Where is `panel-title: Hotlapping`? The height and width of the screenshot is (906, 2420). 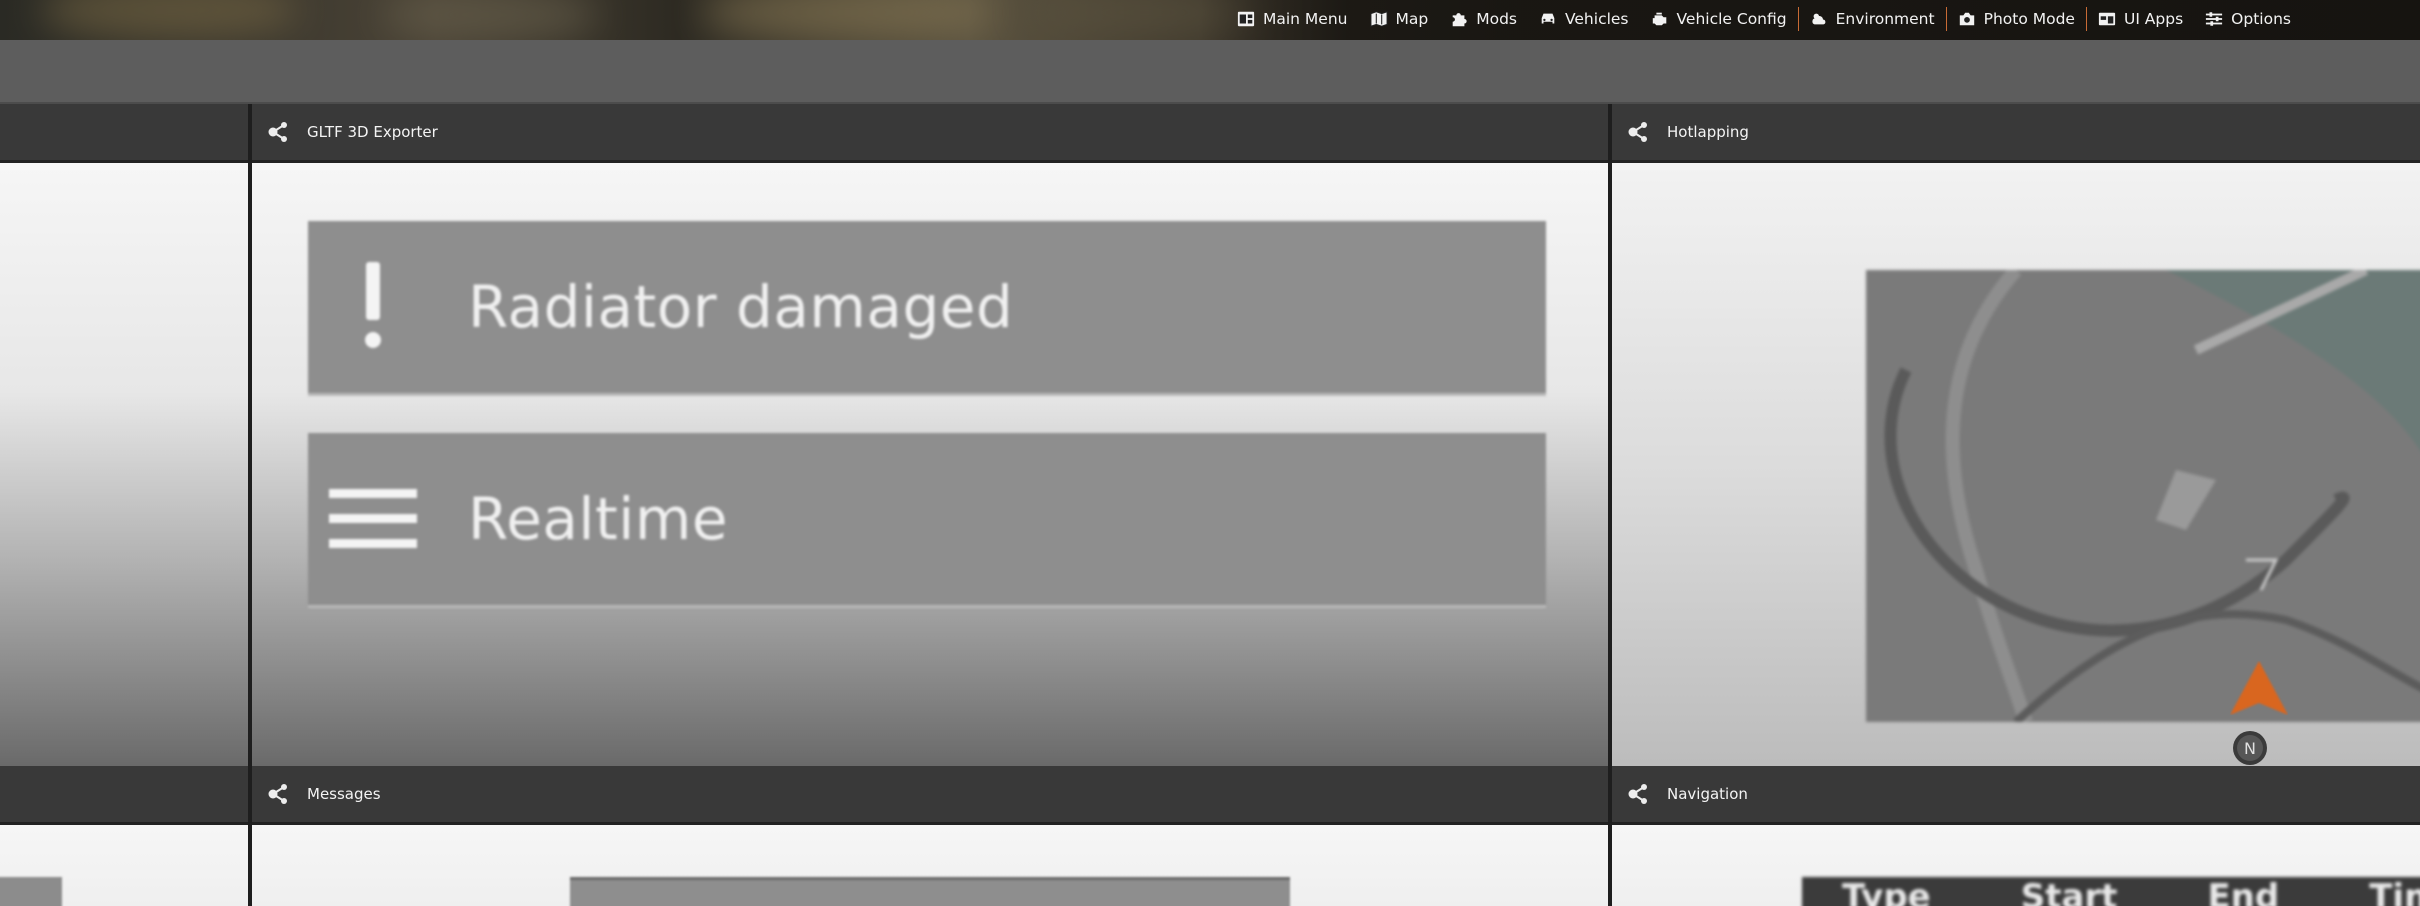 panel-title: Hotlapping is located at coordinates (1708, 132).